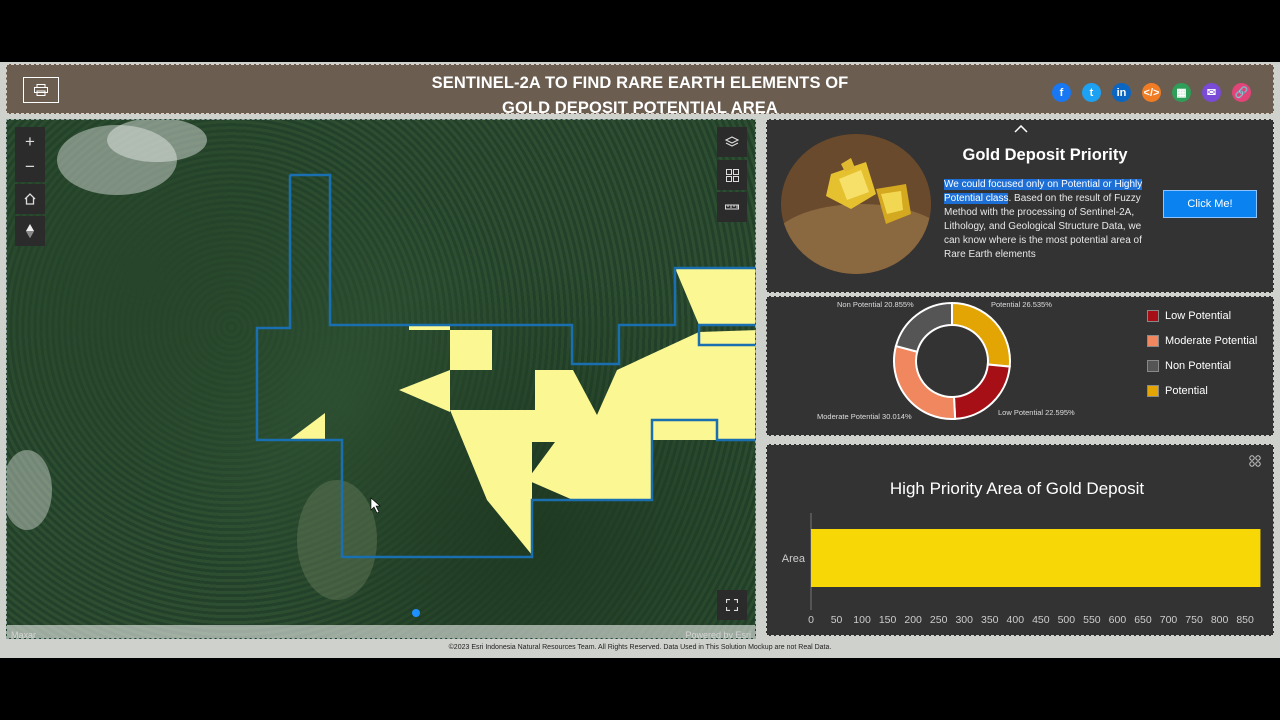 The height and width of the screenshot is (720, 1280). I want to click on layer-list-button, so click(732, 142).